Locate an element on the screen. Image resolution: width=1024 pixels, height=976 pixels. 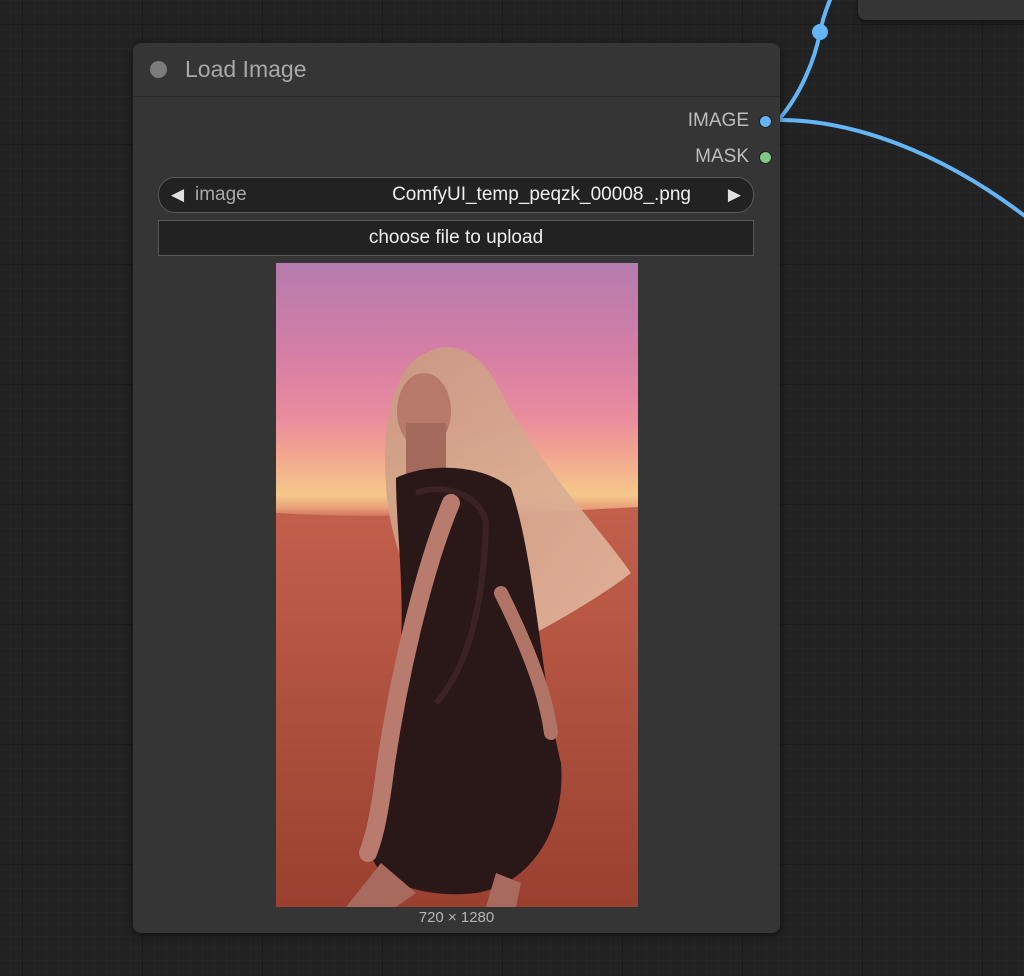
upload-button: choose file to upload is located at coordinates (456, 238).